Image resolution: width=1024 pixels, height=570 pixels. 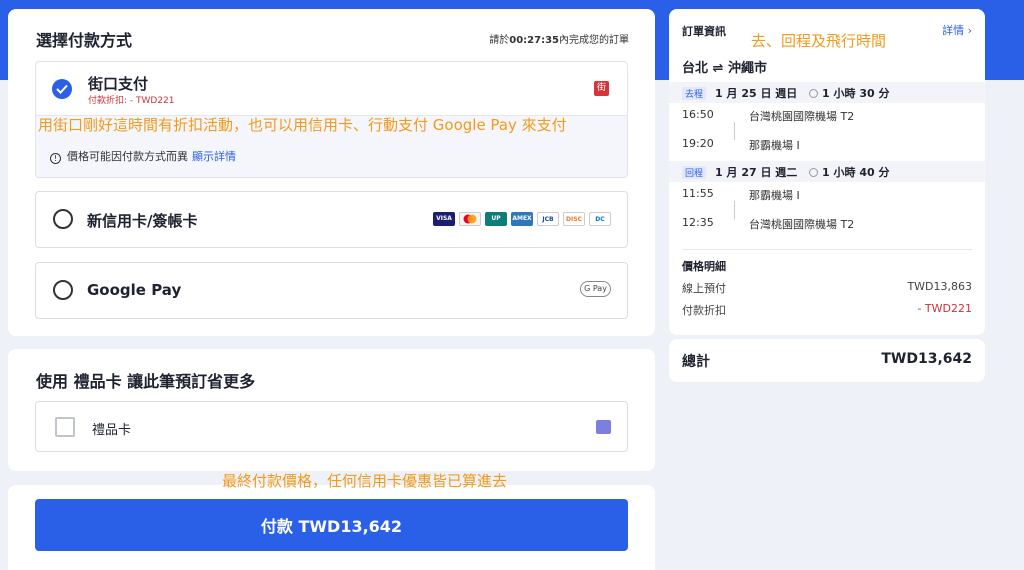 I want to click on return-duration: 1 小時 40 分, so click(x=849, y=172).